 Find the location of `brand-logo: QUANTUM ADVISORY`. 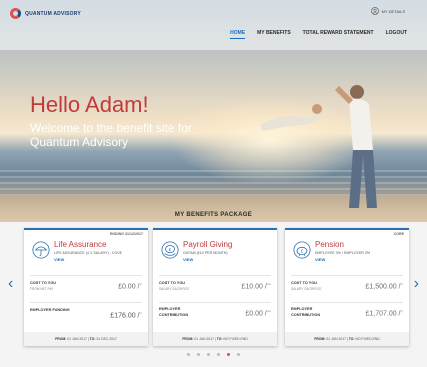

brand-logo: QUANTUM ADVISORY is located at coordinates (45, 13).